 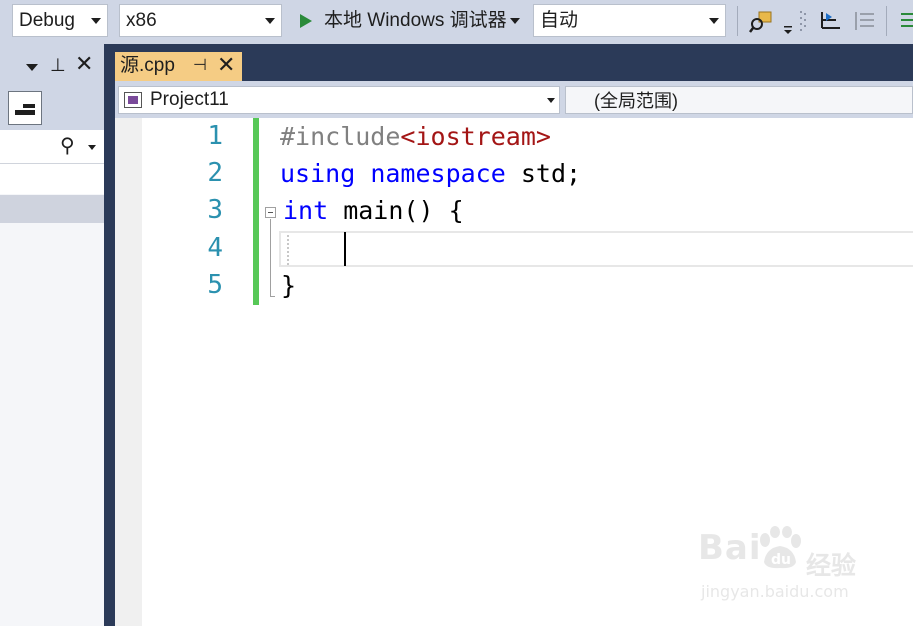 I want to click on project-name: Project11, so click(x=189, y=99).